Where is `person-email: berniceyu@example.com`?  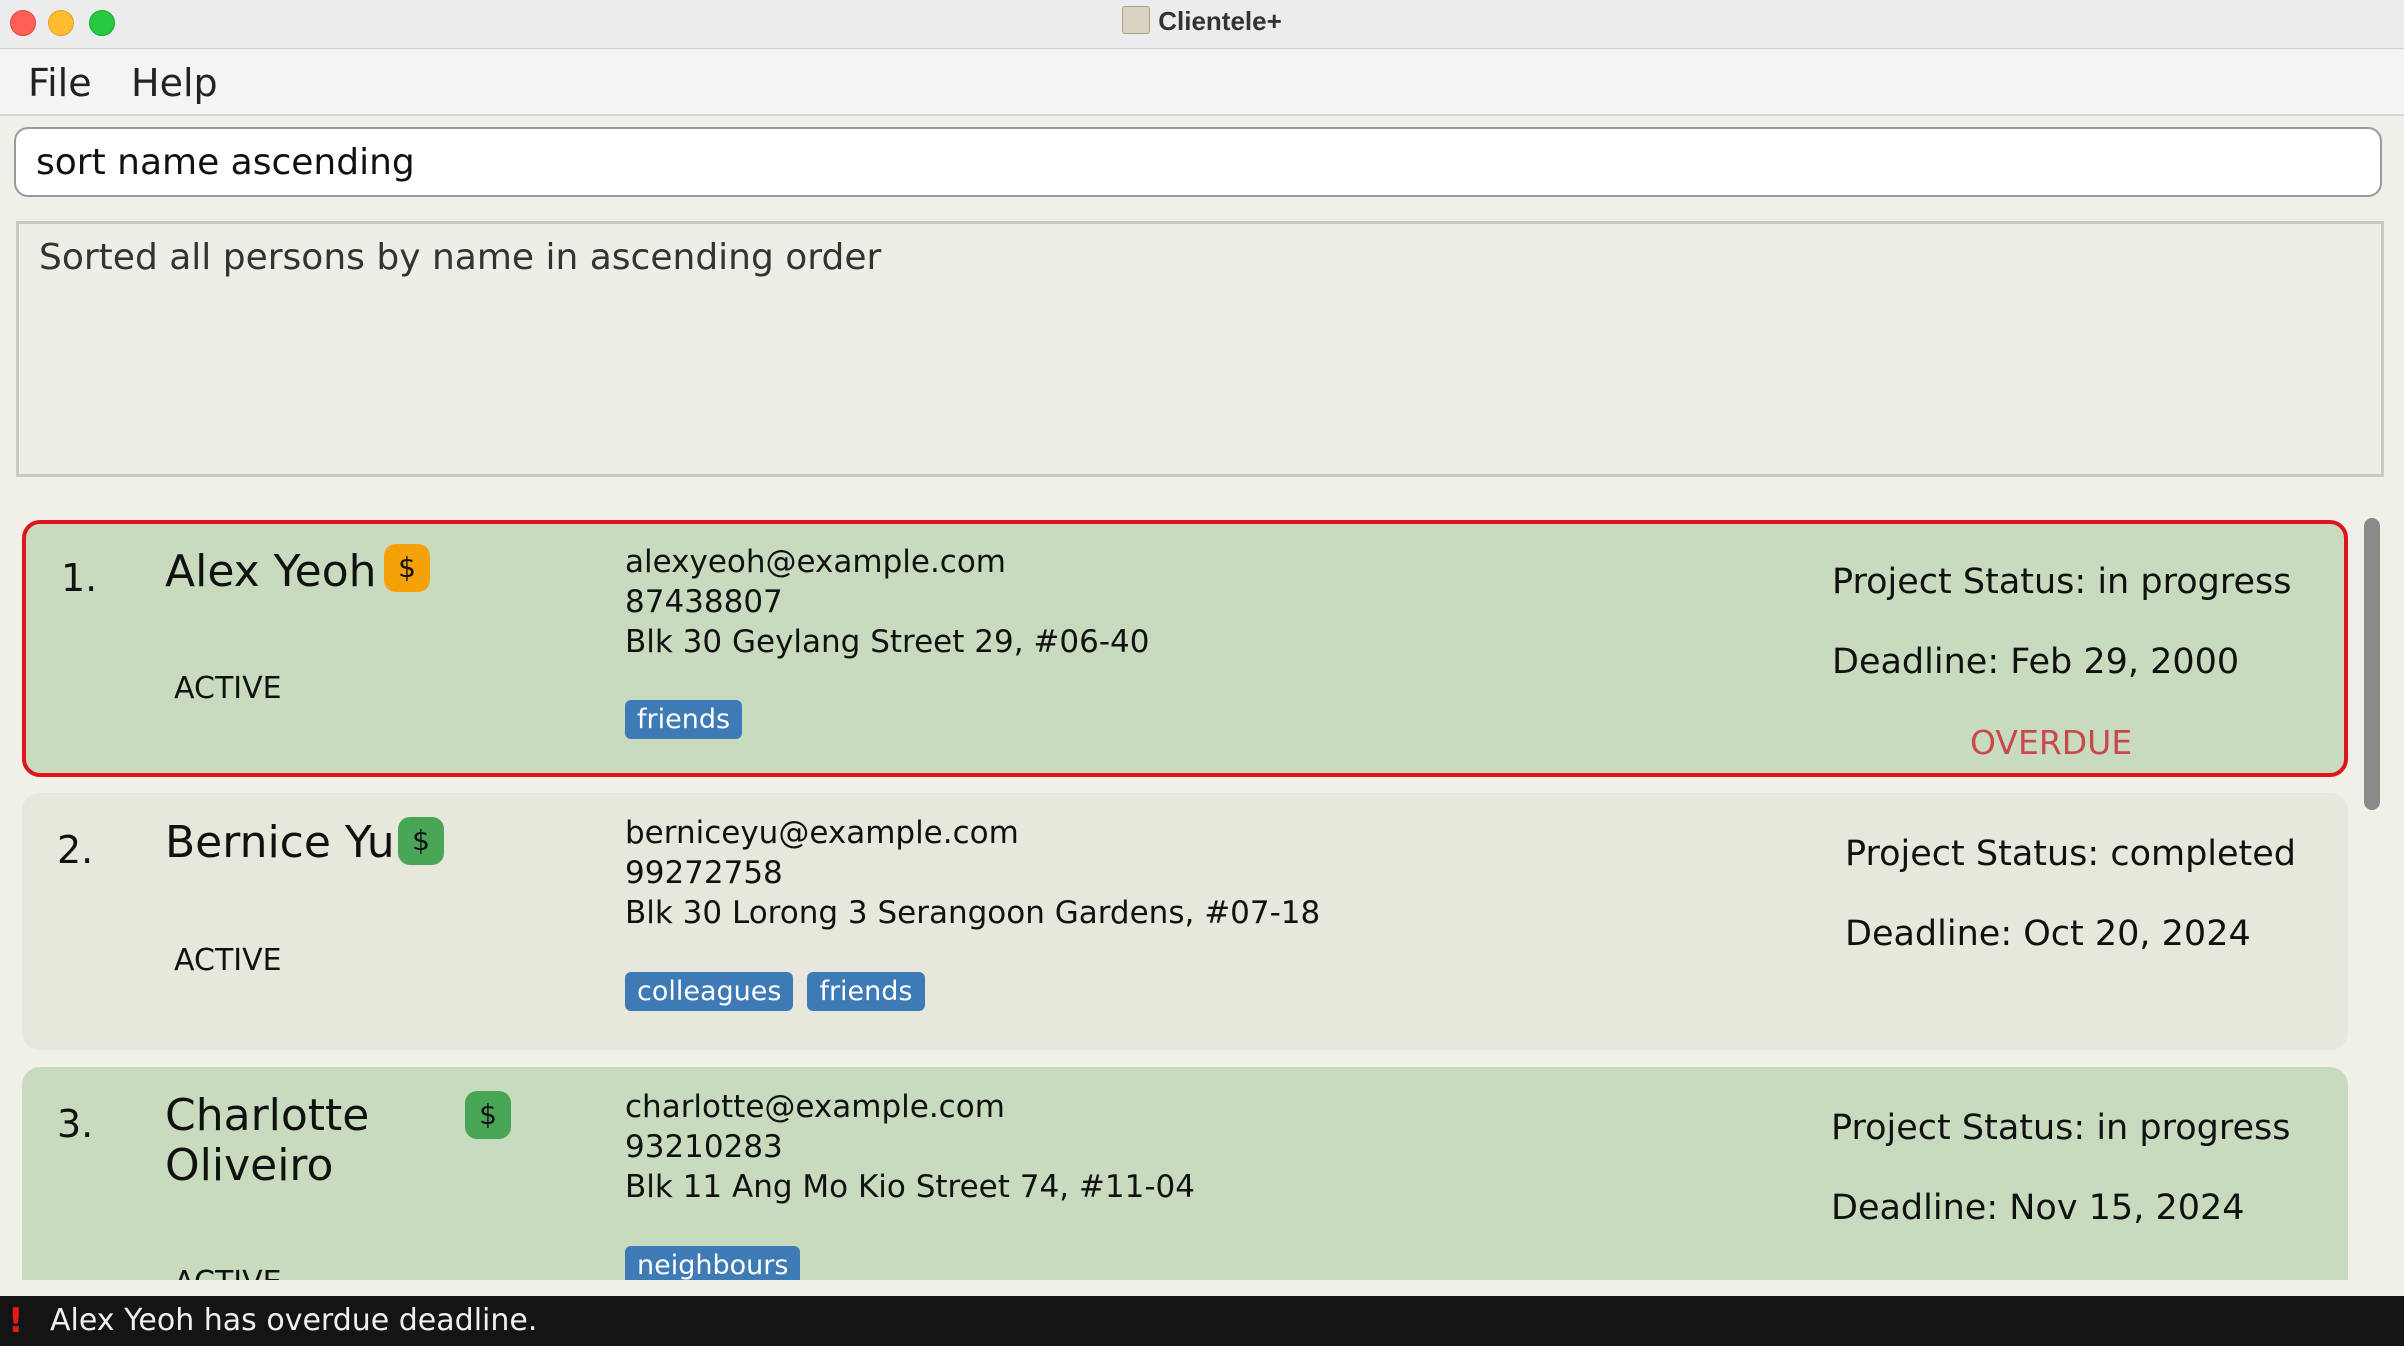 person-email: berniceyu@example.com is located at coordinates (822, 833).